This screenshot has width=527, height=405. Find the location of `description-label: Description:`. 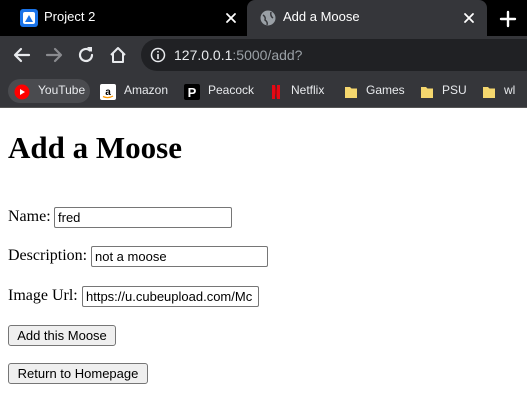

description-label: Description: is located at coordinates (48, 255).